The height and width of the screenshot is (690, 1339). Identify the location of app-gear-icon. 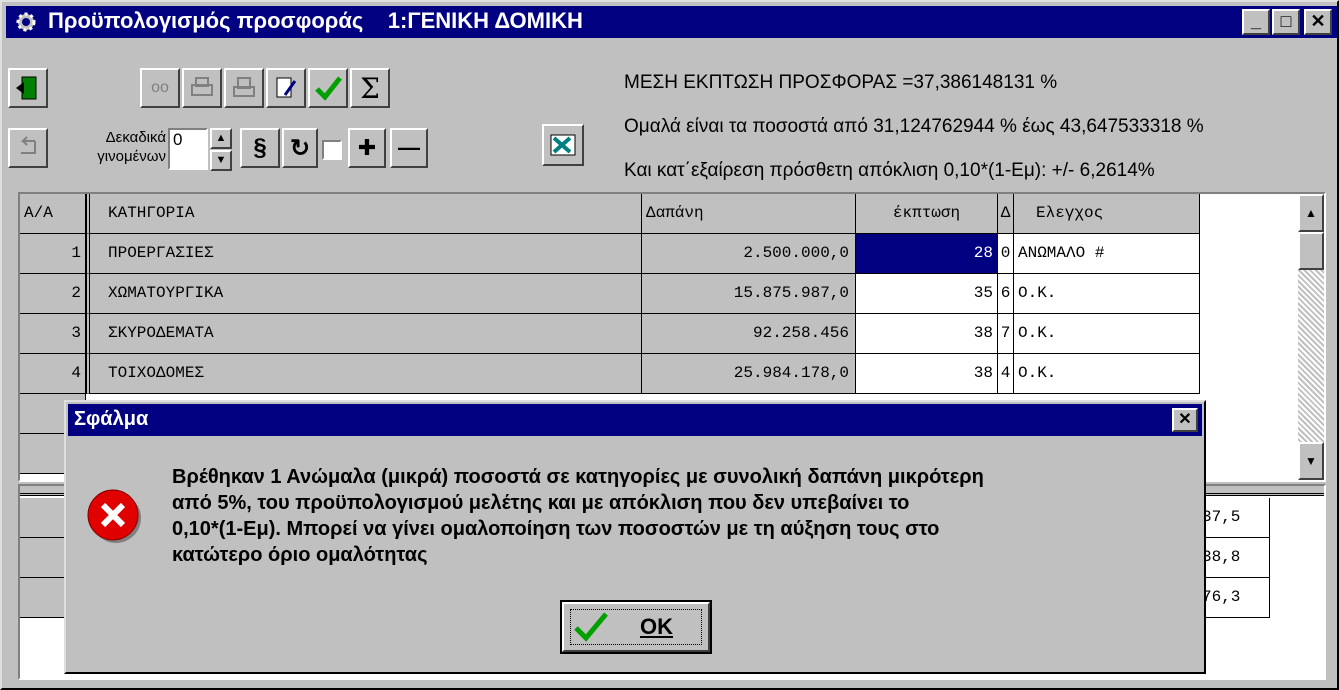
(26, 22).